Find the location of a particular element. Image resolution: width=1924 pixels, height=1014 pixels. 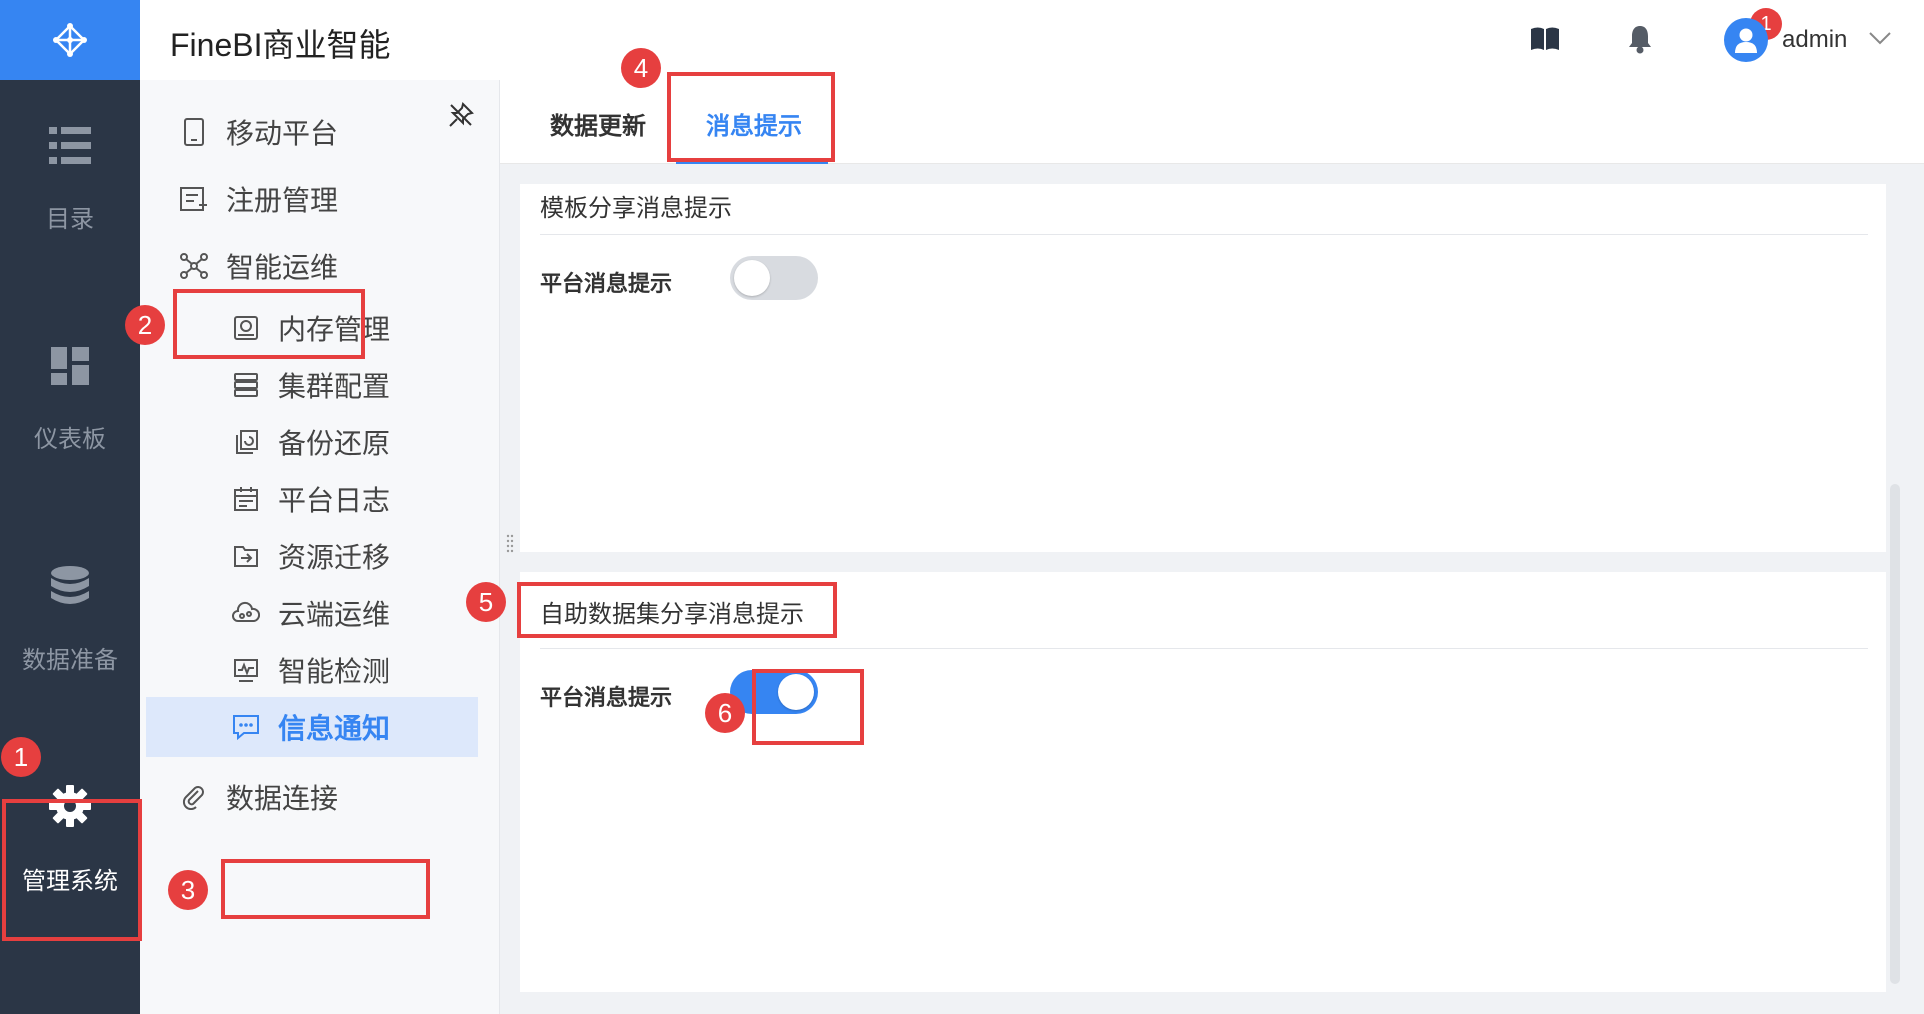

rail-item-label: 仪表板 is located at coordinates (70, 439).